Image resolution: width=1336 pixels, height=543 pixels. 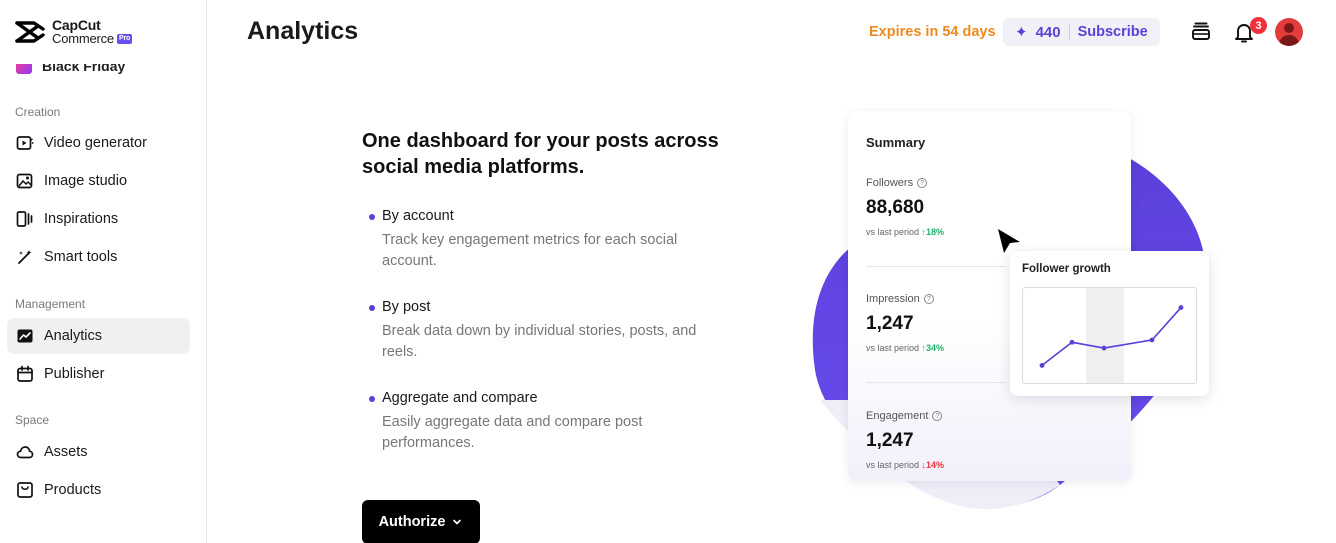 I want to click on sidebar-item-image-studio: Image studio, so click(x=98, y=181).